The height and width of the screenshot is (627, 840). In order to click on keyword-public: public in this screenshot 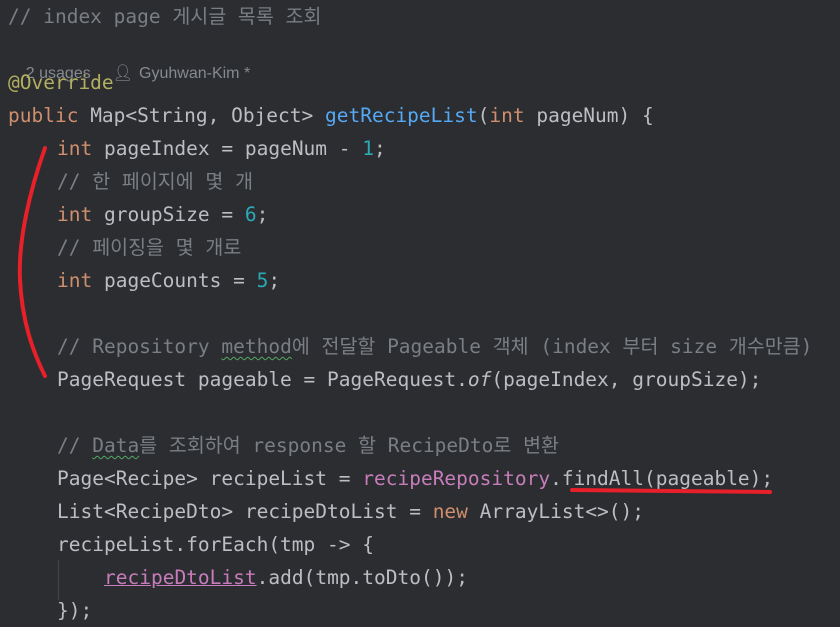, I will do `click(43, 115)`.